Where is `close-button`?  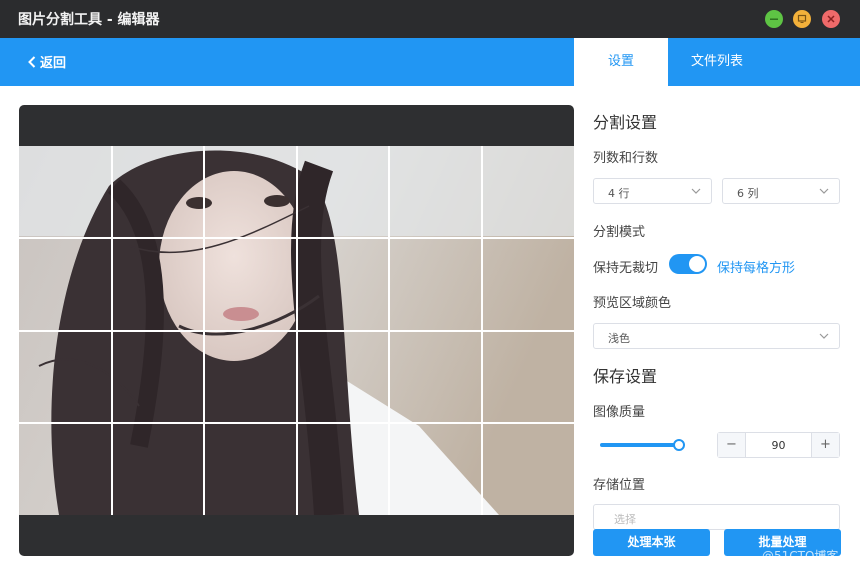 close-button is located at coordinates (831, 19).